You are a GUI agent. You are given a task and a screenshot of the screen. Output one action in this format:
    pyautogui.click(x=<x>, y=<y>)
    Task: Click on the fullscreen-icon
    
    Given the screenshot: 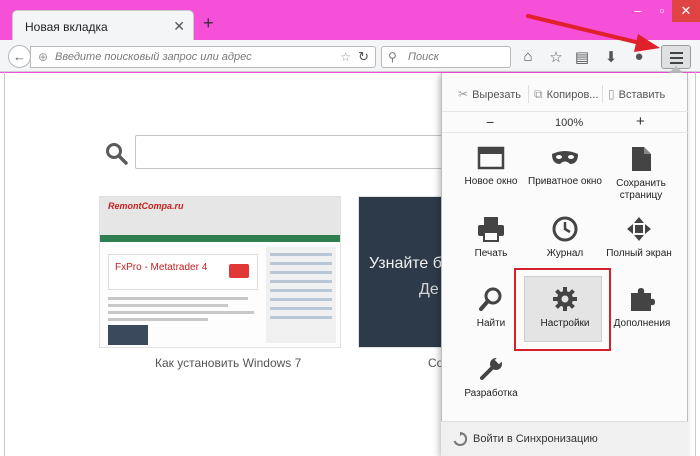 What is the action you would take?
    pyautogui.click(x=639, y=229)
    